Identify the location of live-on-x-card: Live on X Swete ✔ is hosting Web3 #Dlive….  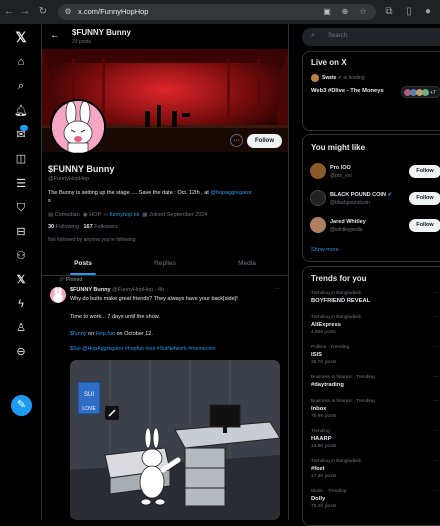
(371, 91).